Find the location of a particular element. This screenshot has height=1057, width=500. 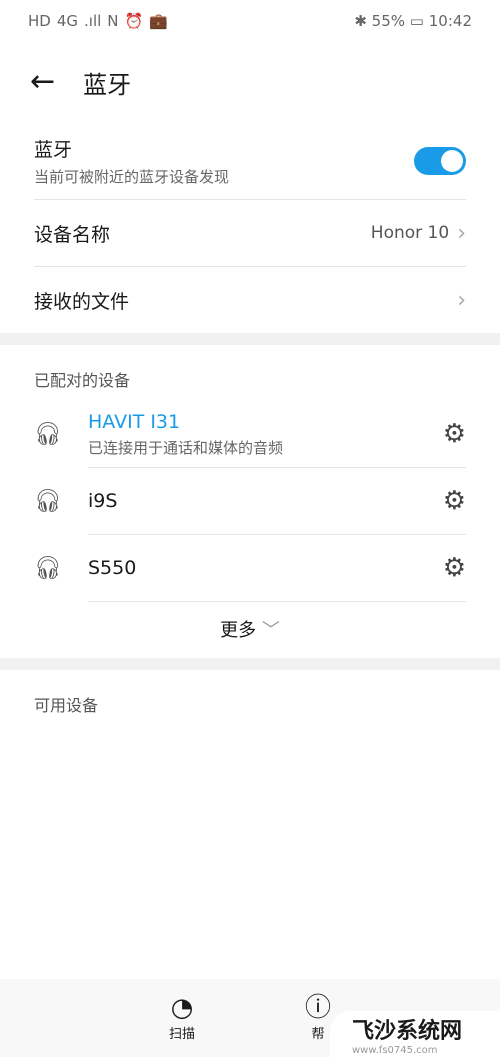

device-name-row: 设备名称 Honor 10 › is located at coordinates (250, 233).